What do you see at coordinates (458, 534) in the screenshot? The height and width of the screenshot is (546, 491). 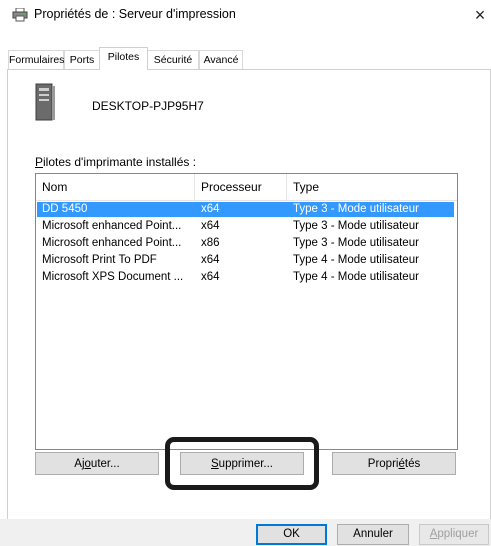 I see `apply-button-text: ppliquer` at bounding box center [458, 534].